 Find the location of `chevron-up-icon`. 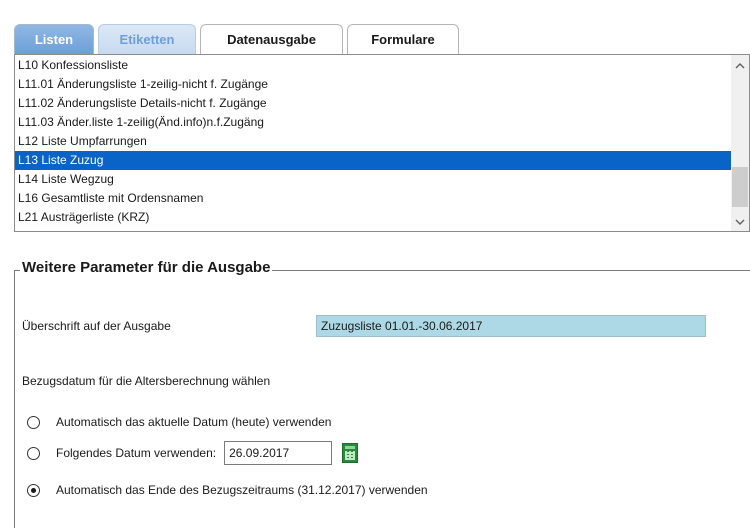

chevron-up-icon is located at coordinates (740, 66).